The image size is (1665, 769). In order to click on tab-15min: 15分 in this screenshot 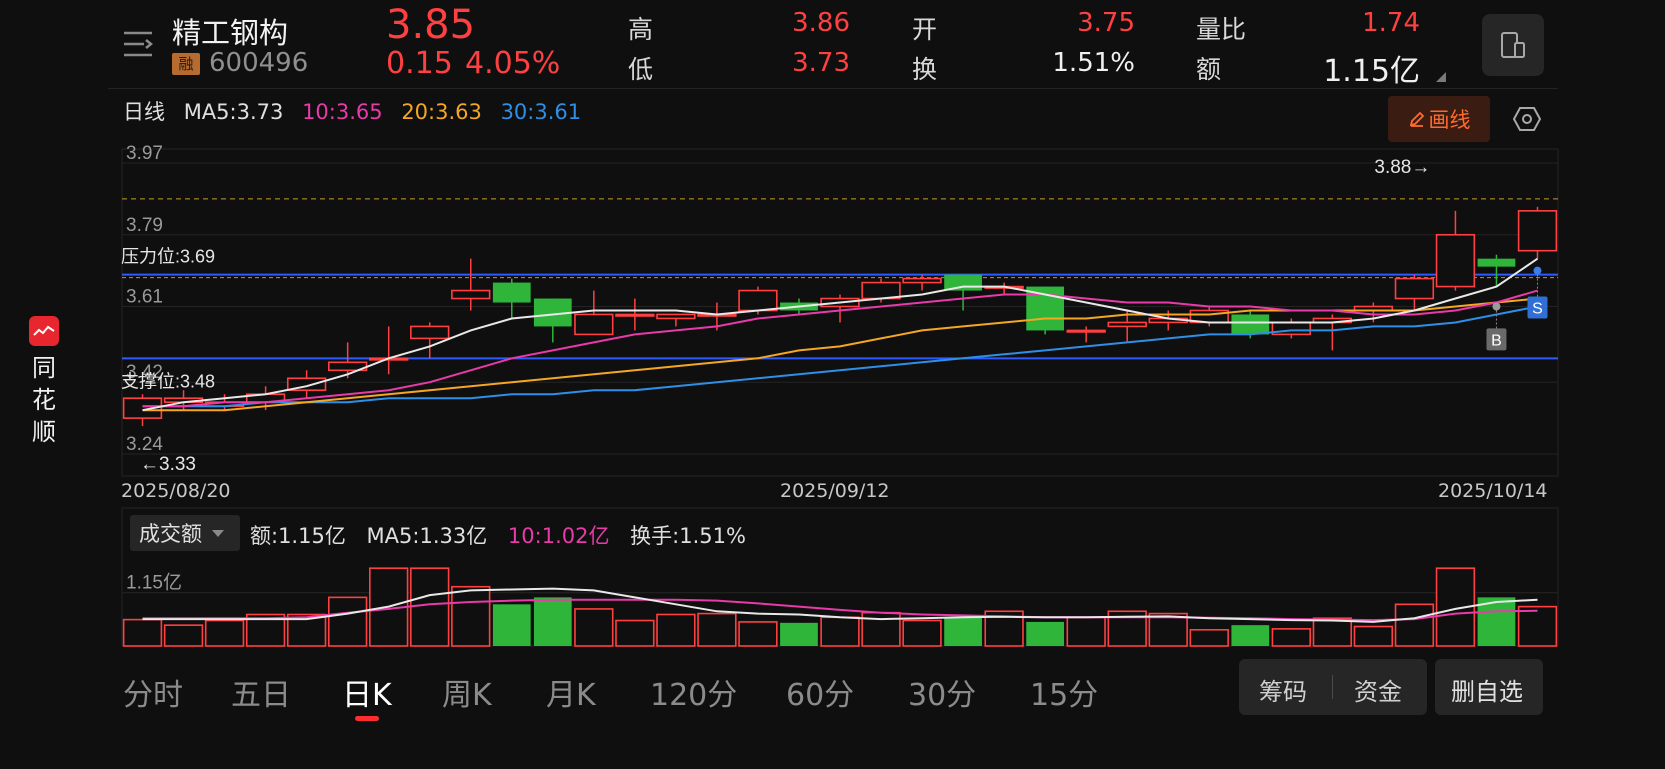, I will do `click(1064, 692)`.